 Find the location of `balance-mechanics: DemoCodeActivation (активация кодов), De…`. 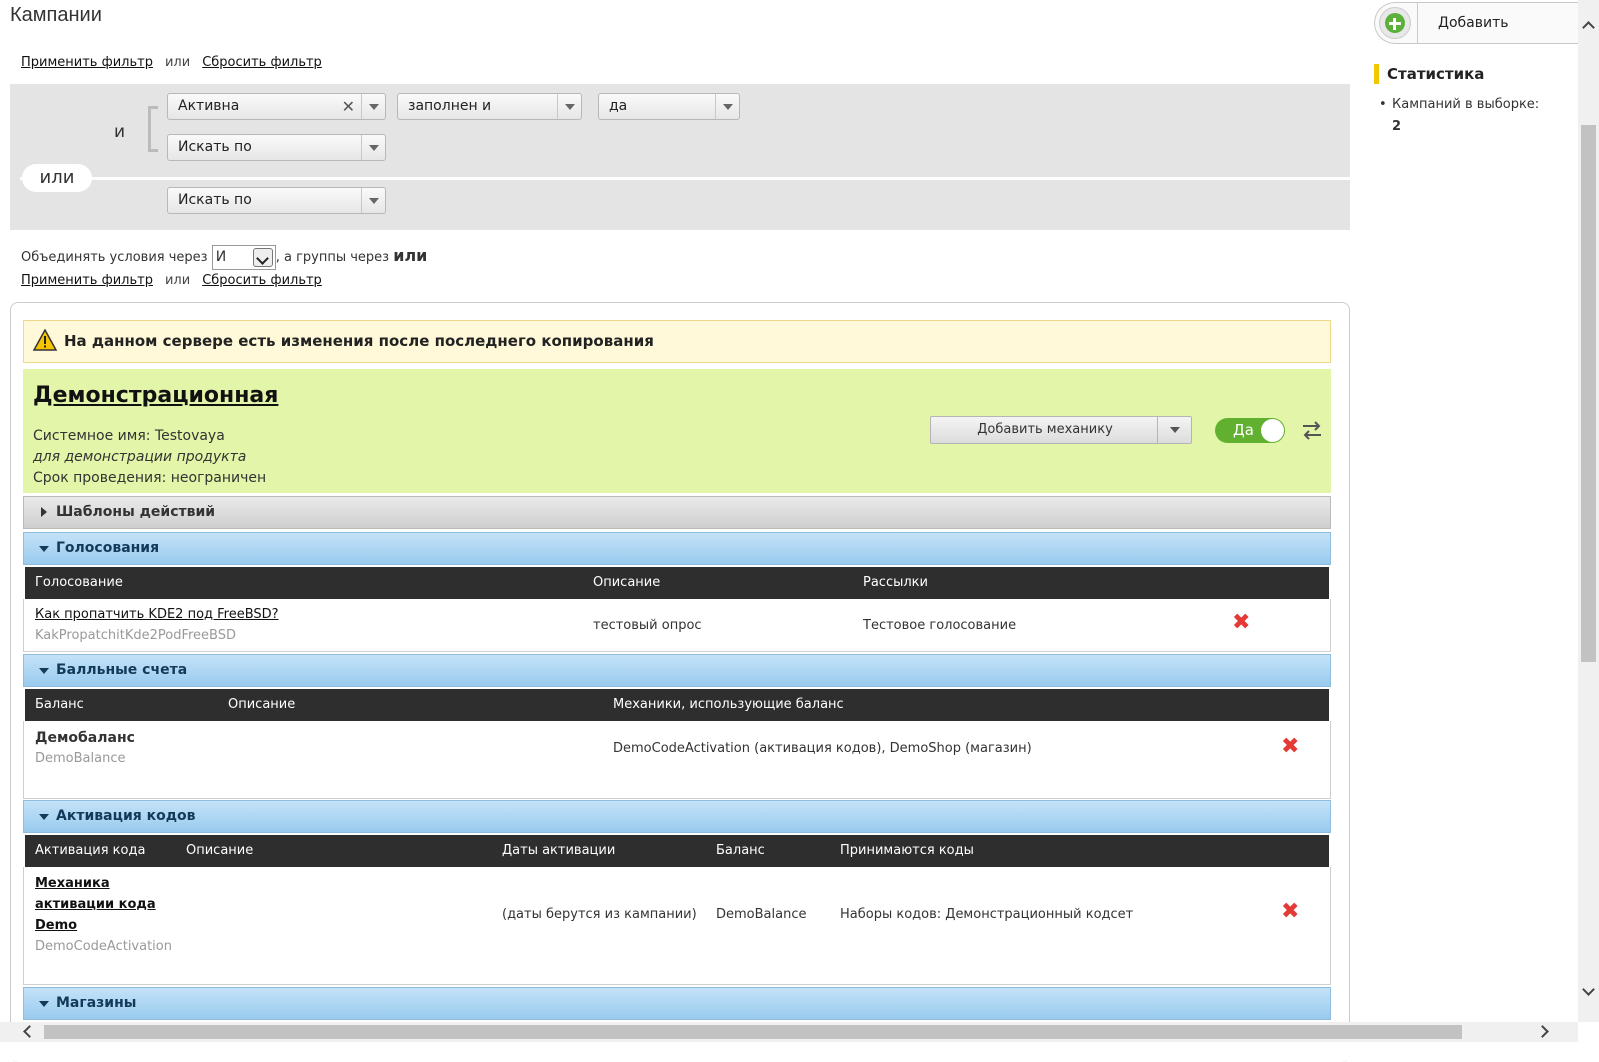

balance-mechanics: DemoCodeActivation (активация кодов), De… is located at coordinates (822, 748).